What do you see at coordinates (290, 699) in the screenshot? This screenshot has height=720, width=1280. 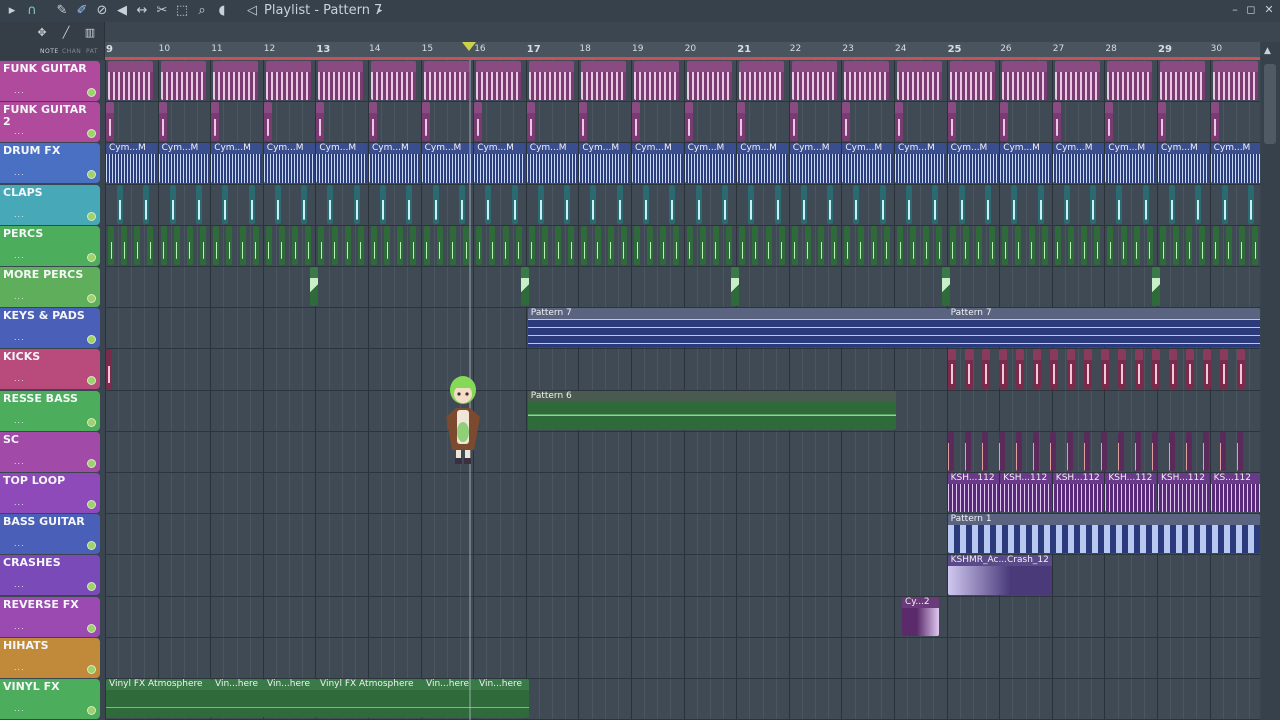 I see `vinyl-fx-clip: Vin...here` at bounding box center [290, 699].